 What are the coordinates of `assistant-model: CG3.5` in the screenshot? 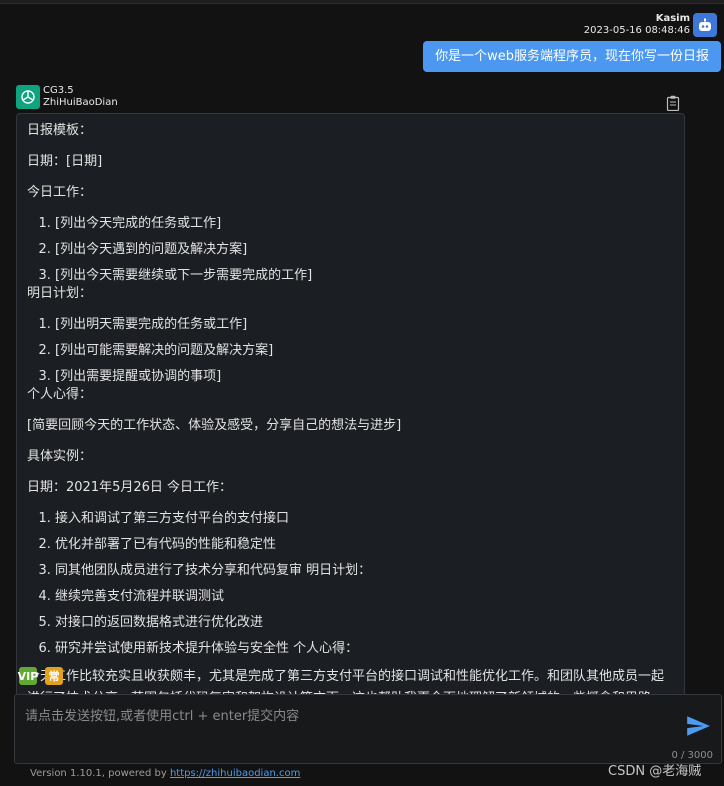 It's located at (58, 90).